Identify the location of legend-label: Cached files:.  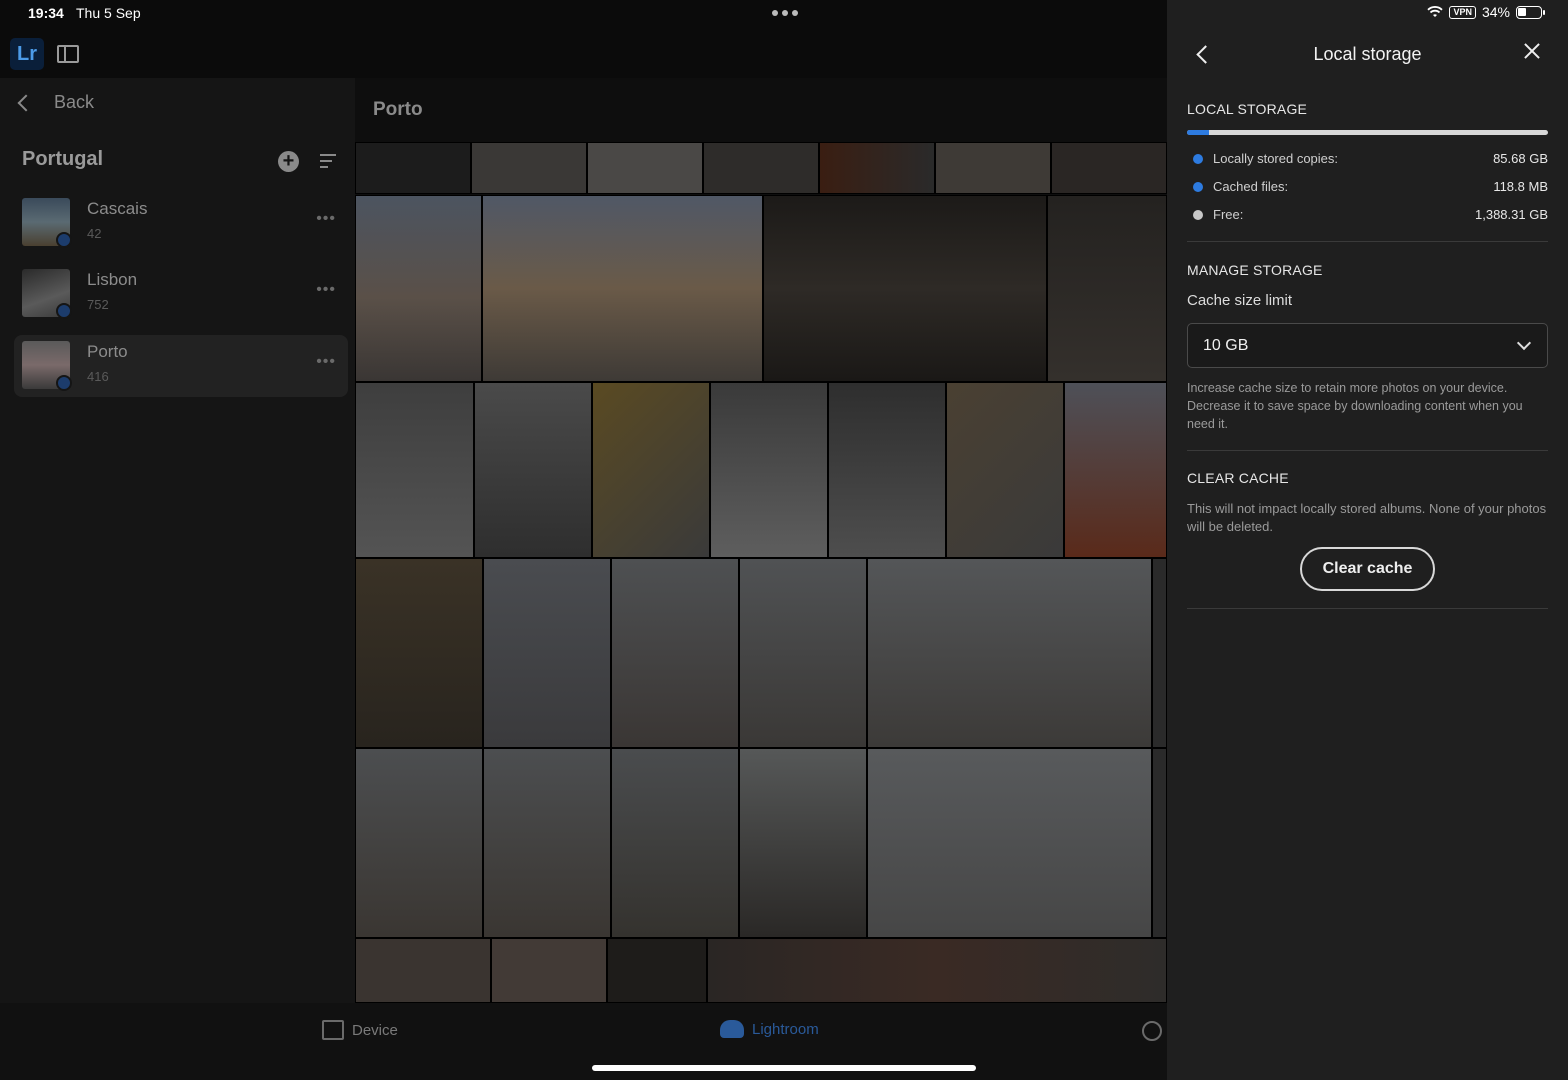
(1251, 186).